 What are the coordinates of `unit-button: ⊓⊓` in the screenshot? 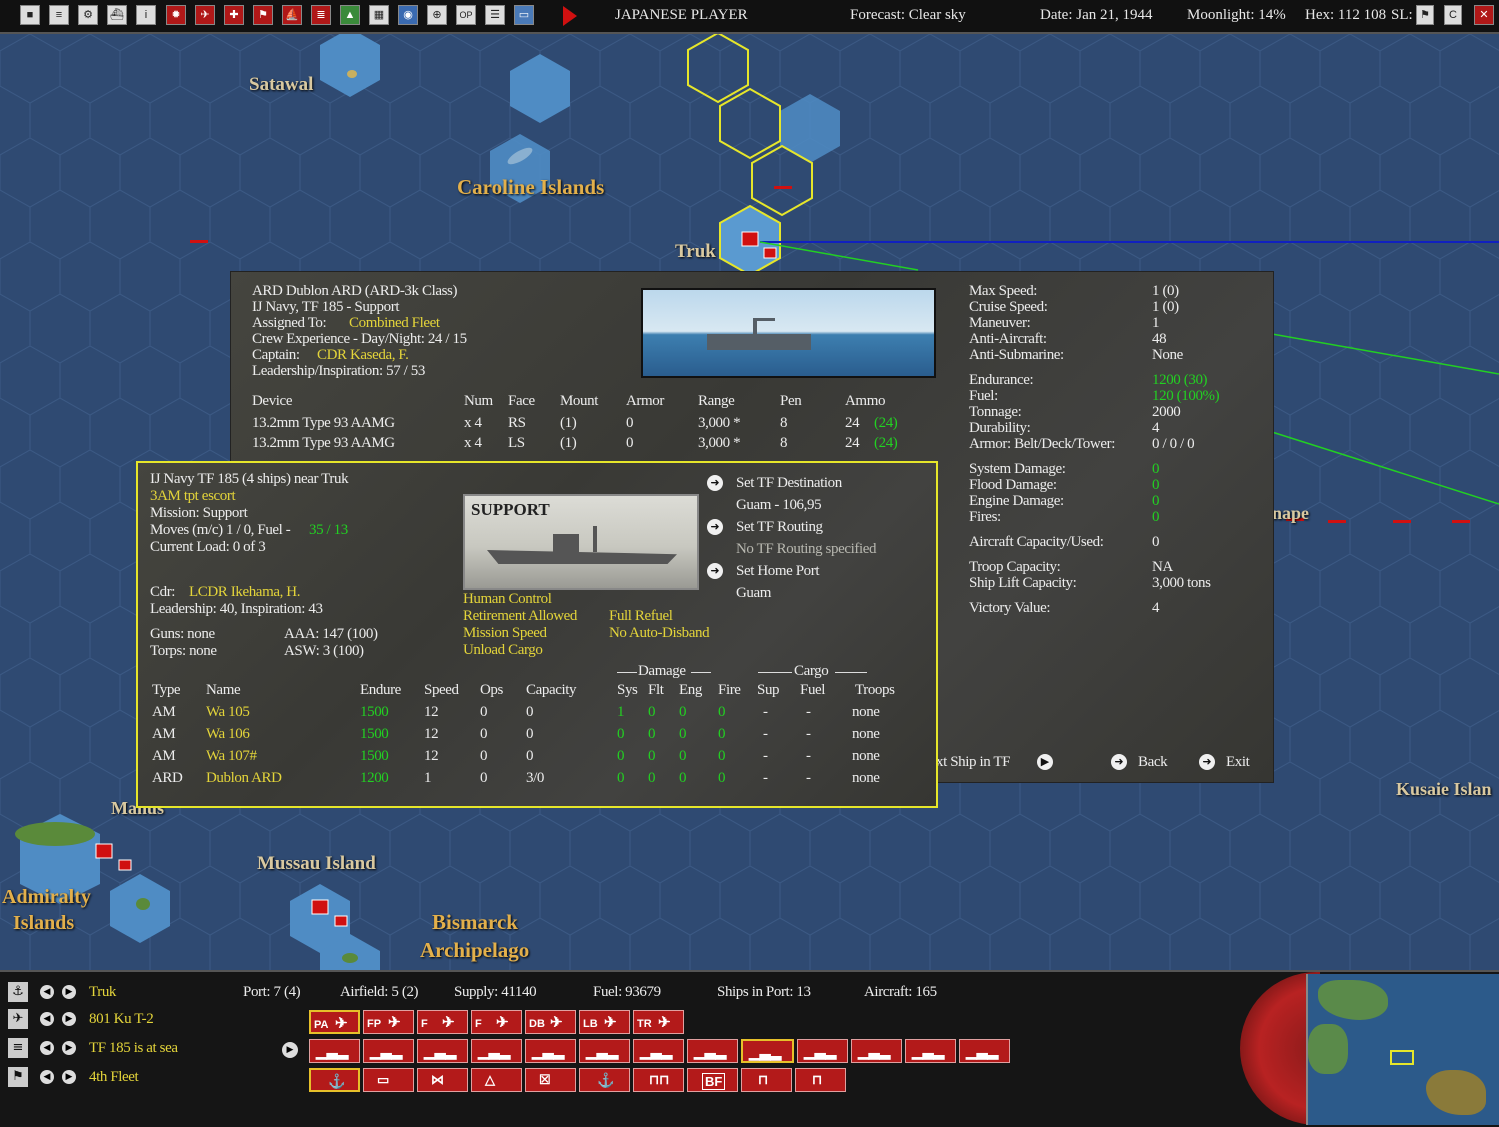 It's located at (658, 1080).